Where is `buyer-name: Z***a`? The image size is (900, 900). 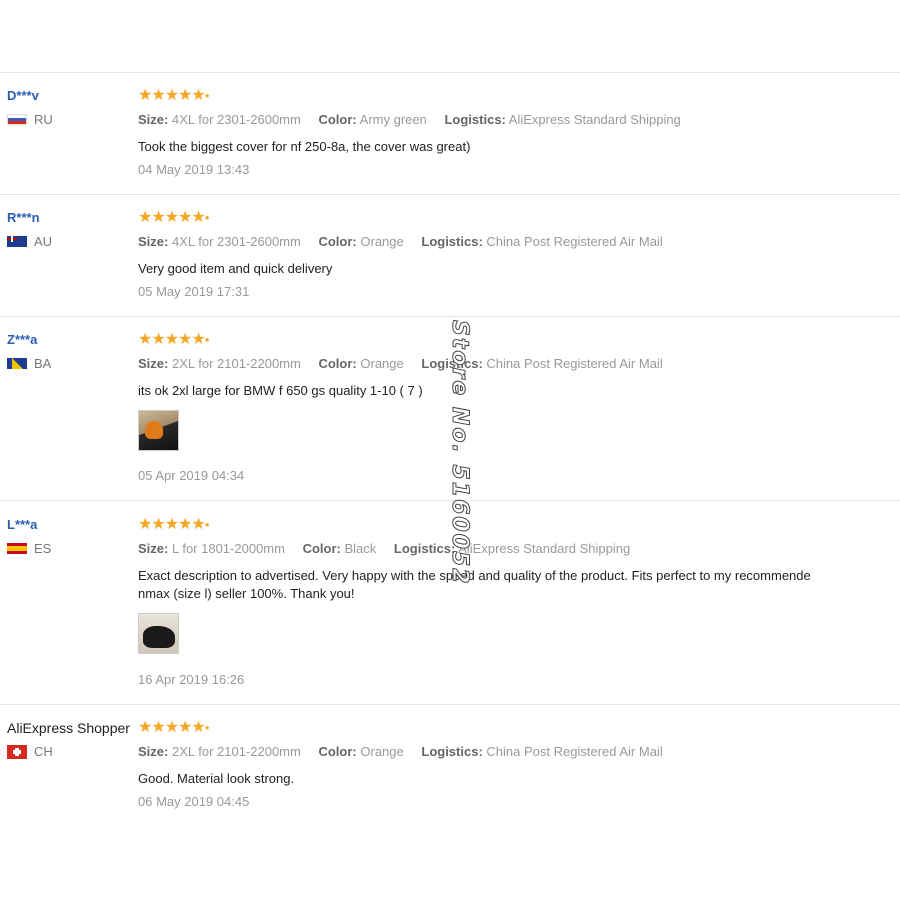 buyer-name: Z***a is located at coordinates (22, 339).